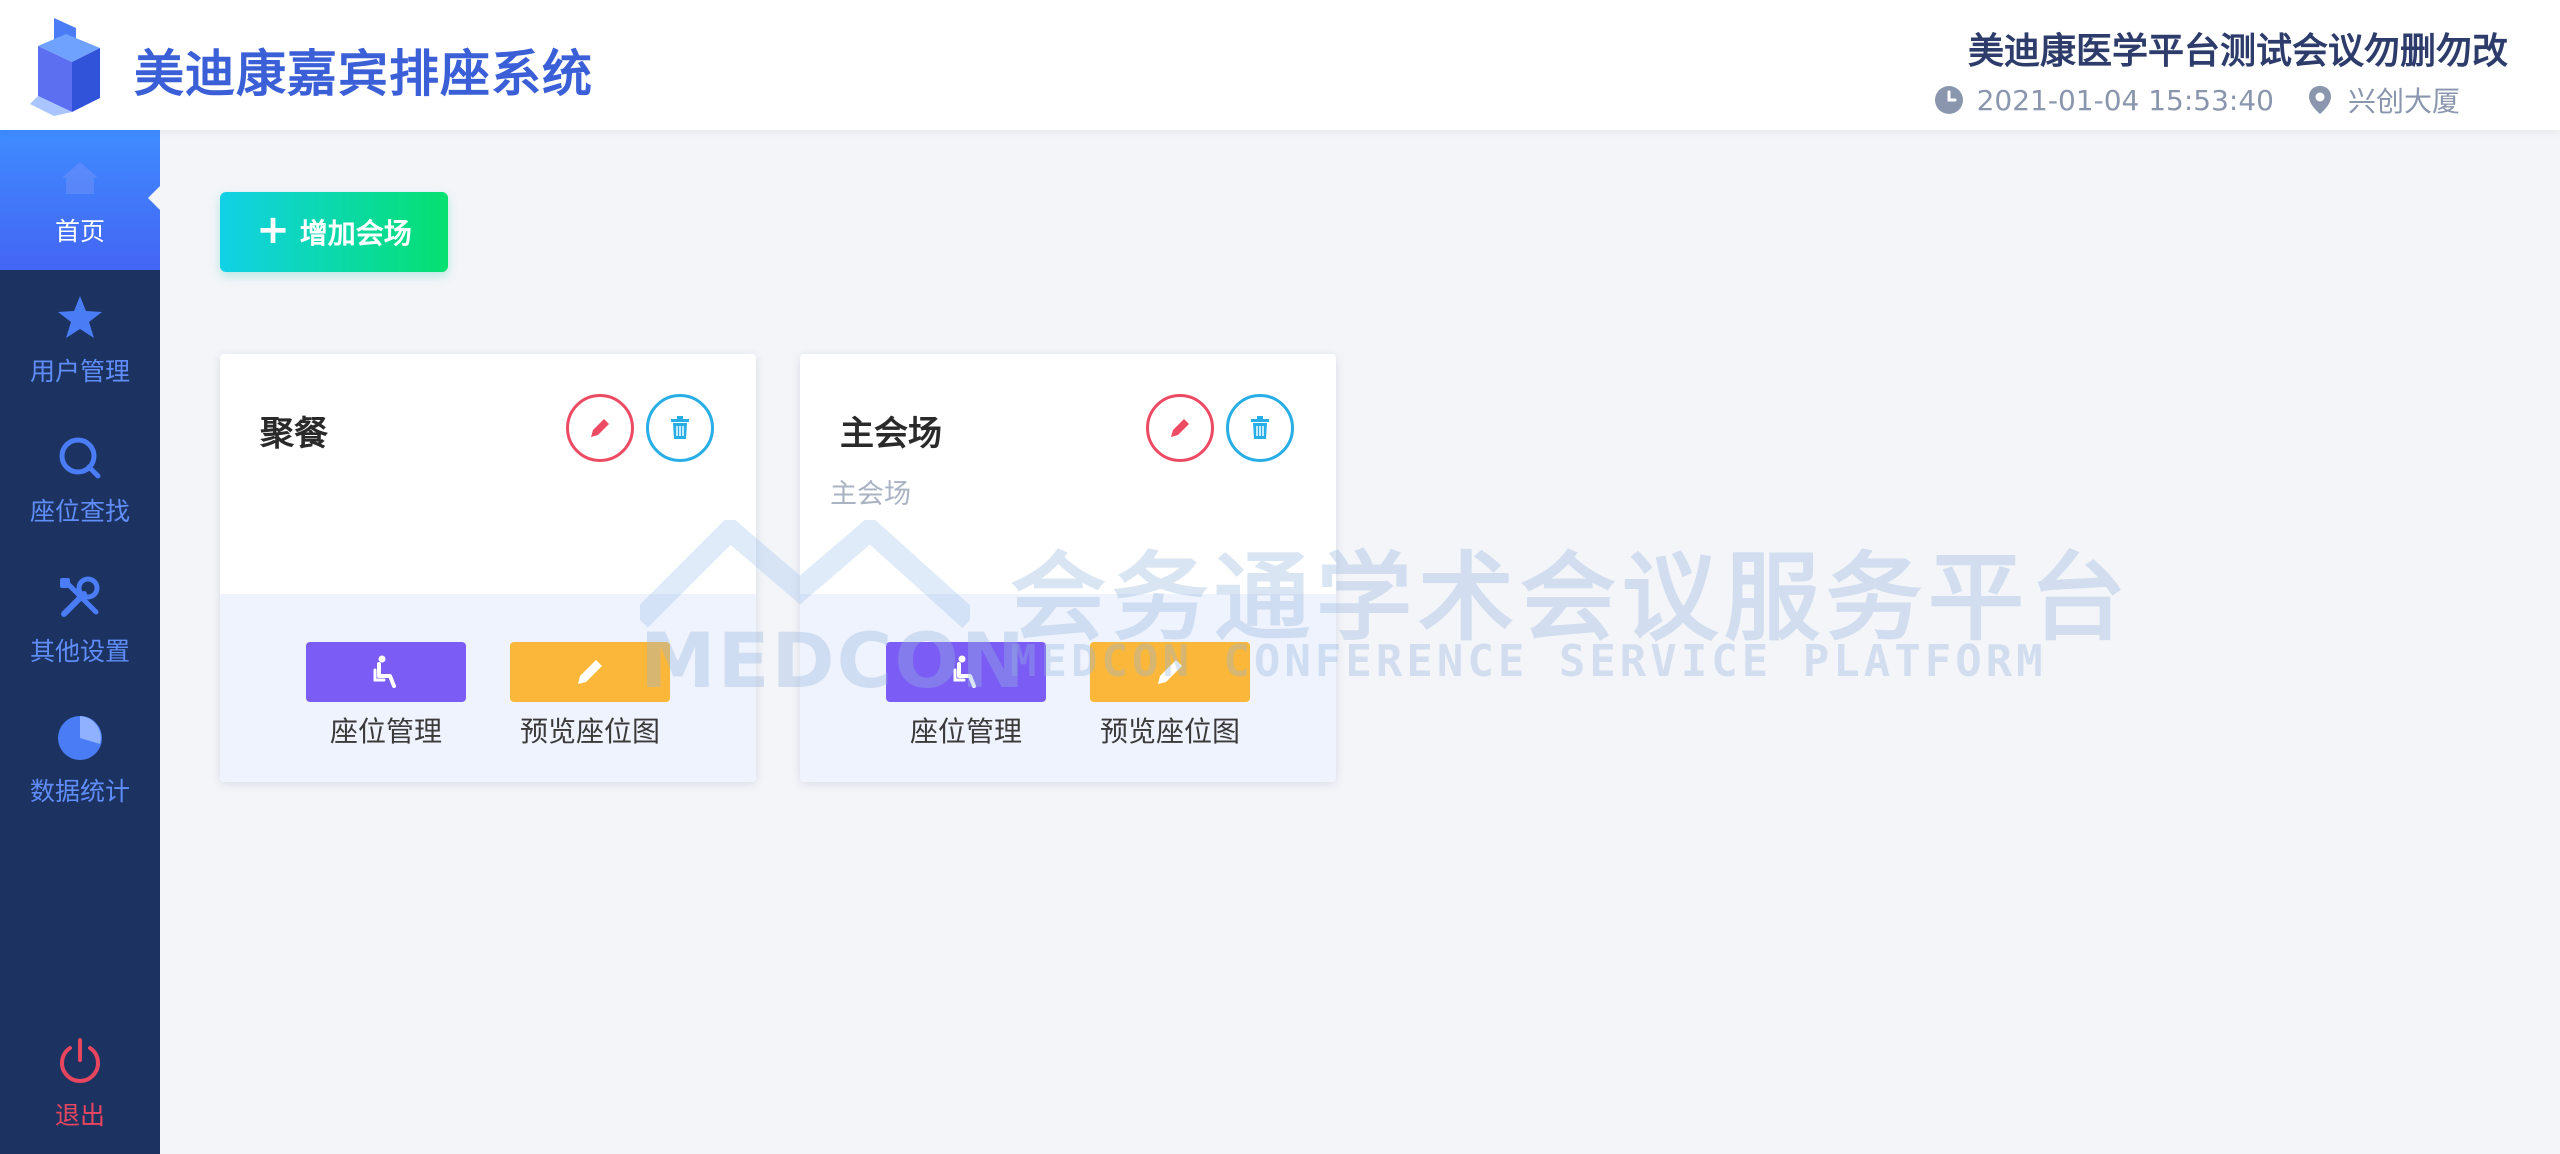 This screenshot has width=2560, height=1154. I want to click on venue-name: 聚餐, so click(294, 434).